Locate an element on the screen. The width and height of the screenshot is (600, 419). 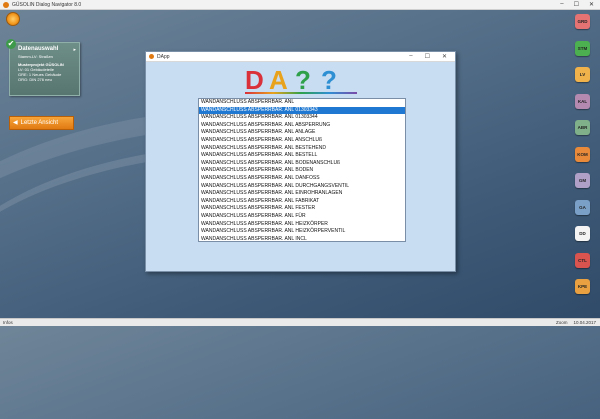
minimize-button: – is located at coordinates (561, 4).